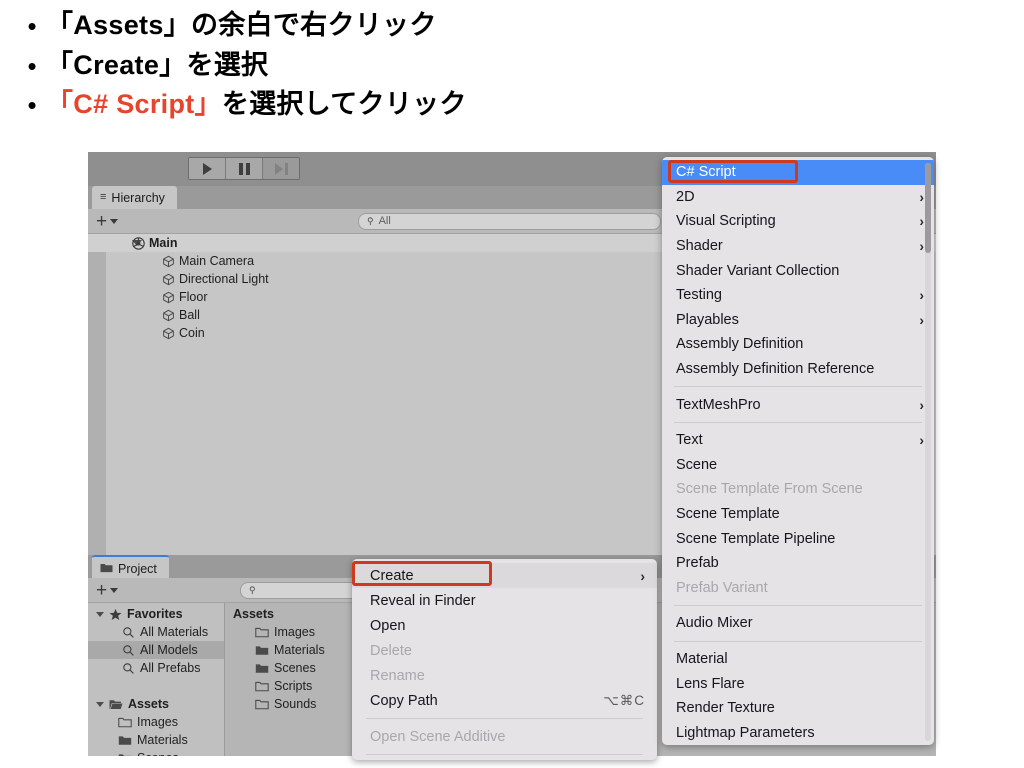 Image resolution: width=1024 pixels, height=768 pixels. I want to click on project-tree-label: Scenes, so click(158, 753).